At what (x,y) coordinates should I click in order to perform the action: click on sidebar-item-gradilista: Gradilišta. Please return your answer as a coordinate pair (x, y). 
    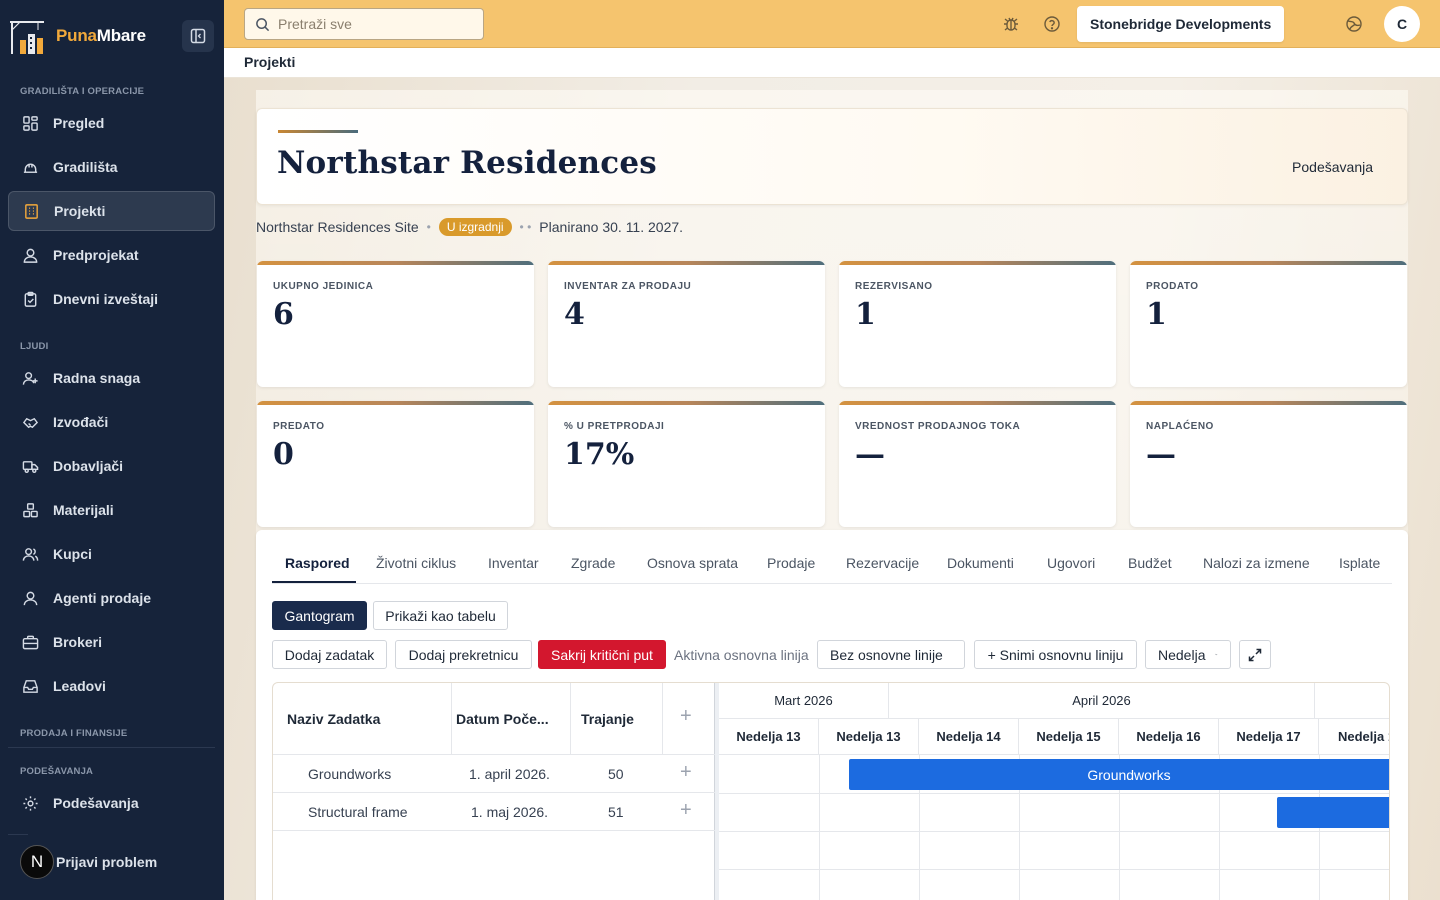
    Looking at the image, I should click on (111, 167).